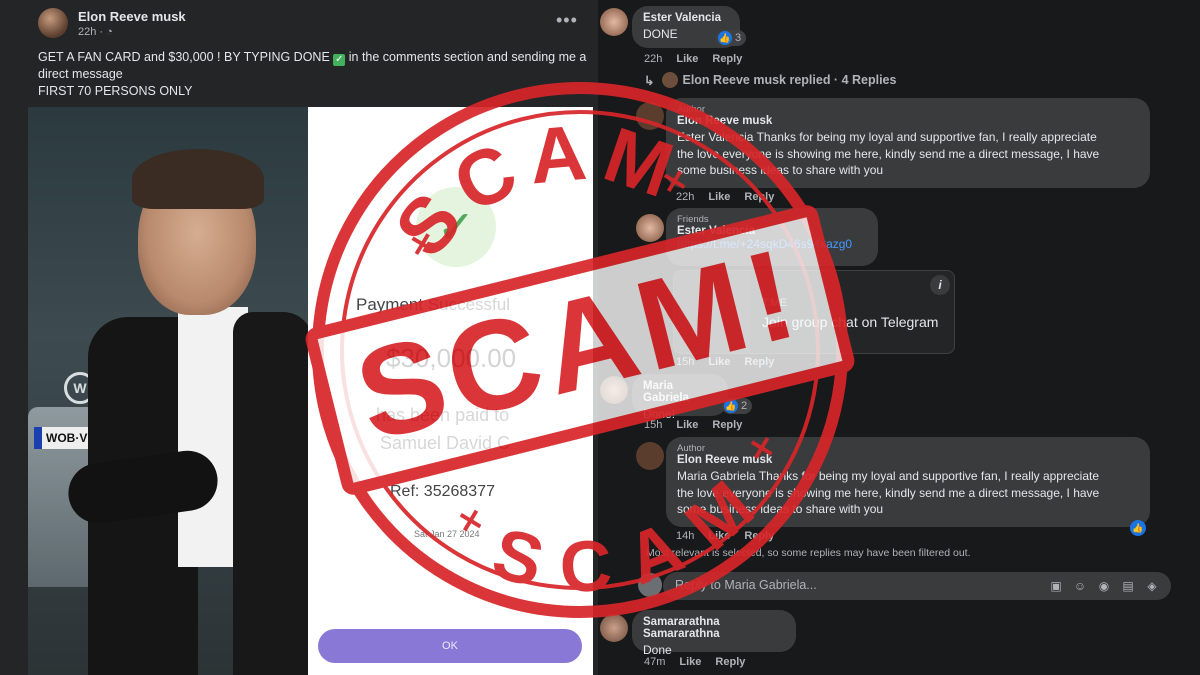 This screenshot has height=675, width=1200. Describe the element at coordinates (940, 285) in the screenshot. I see `info-icon: i` at that location.